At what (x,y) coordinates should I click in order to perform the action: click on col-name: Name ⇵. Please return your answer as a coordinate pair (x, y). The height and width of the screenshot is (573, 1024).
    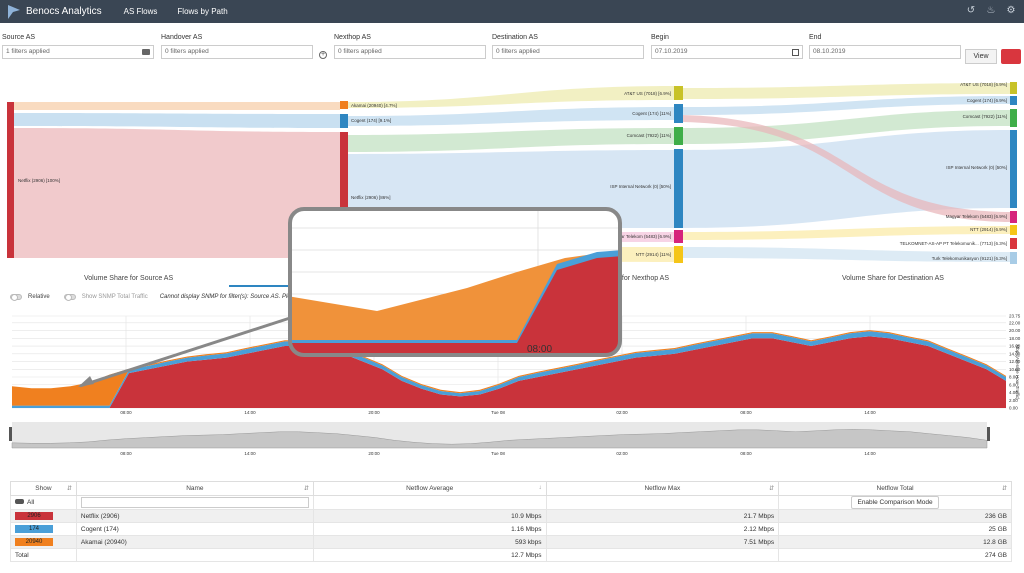
    Looking at the image, I should click on (194, 488).